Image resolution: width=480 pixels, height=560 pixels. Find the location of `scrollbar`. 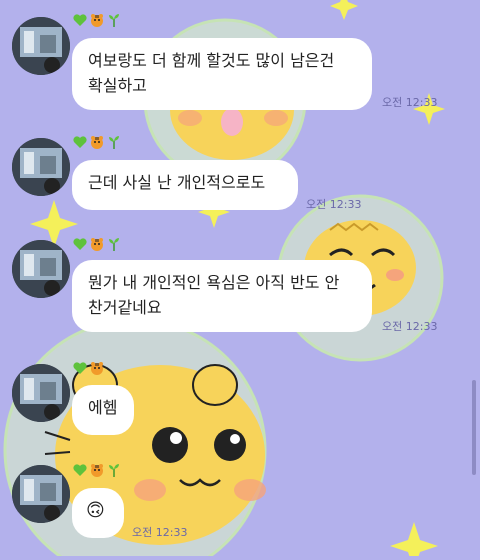

scrollbar is located at coordinates (474, 427).